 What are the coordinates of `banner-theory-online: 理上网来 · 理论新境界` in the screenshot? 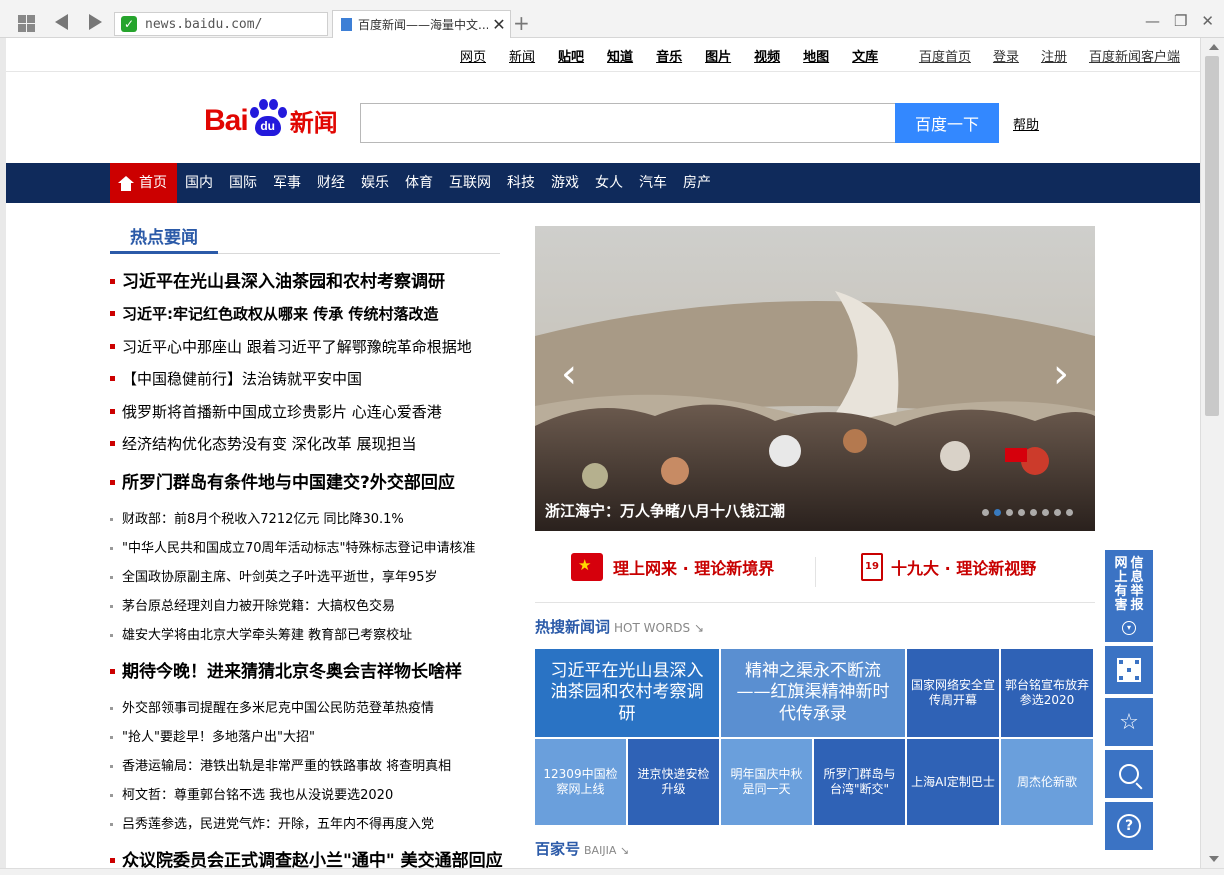 It's located at (672, 567).